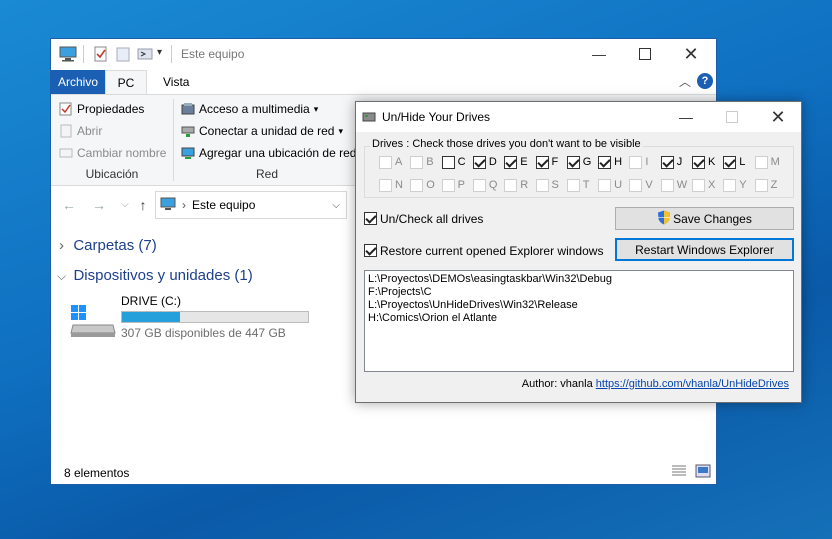  I want to click on address-bar: › Este equipo ⌵, so click(251, 205).